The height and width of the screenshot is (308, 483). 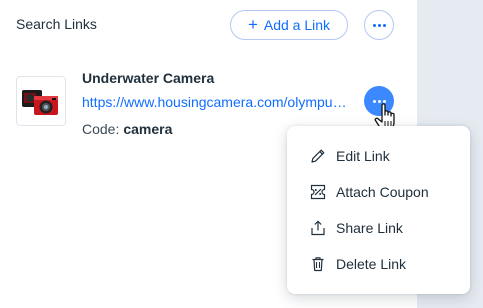 I want to click on code-value: camera, so click(x=148, y=129).